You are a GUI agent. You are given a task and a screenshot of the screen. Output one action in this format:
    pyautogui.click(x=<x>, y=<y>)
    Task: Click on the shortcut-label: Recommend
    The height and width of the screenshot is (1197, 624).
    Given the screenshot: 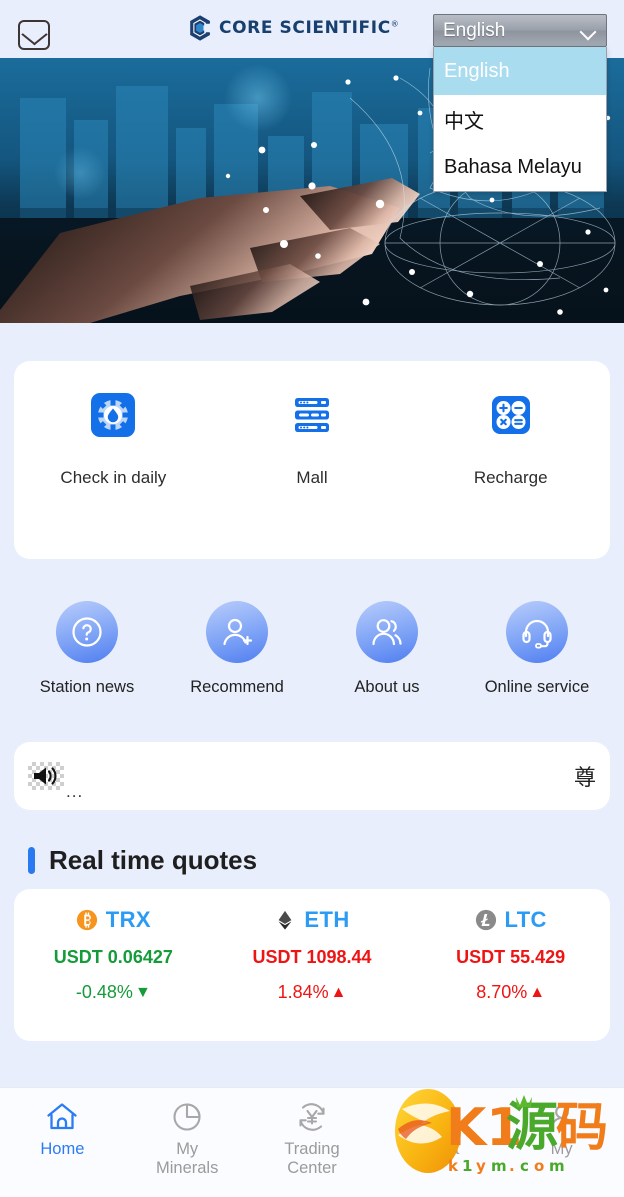 What is the action you would take?
    pyautogui.click(x=237, y=687)
    